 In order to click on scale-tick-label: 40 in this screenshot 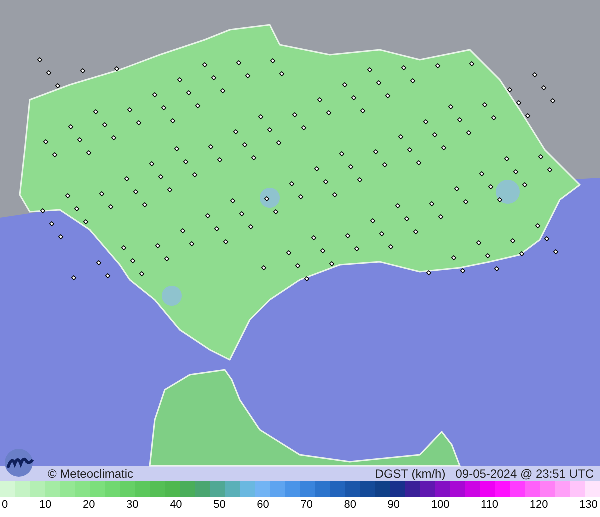, I will do `click(176, 505)`.